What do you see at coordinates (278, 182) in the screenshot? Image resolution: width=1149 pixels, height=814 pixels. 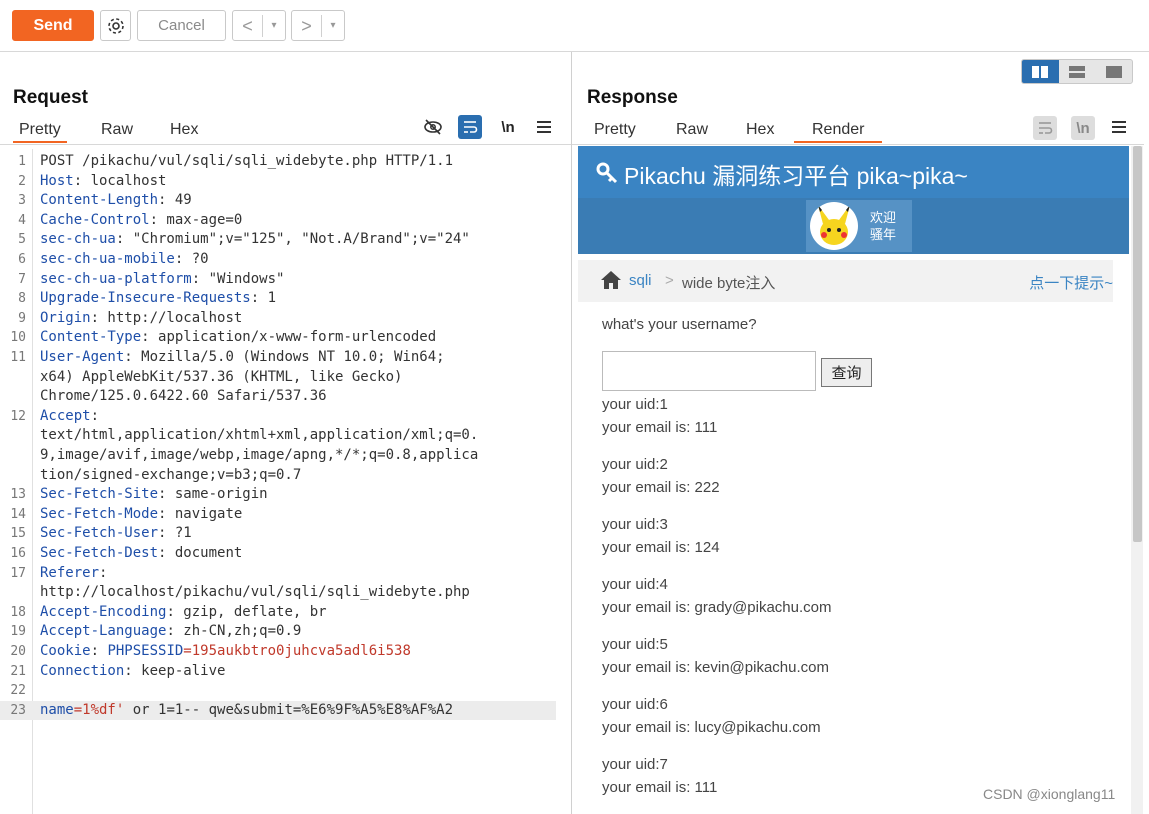 I see `request-line: 2 Host: localhost` at bounding box center [278, 182].